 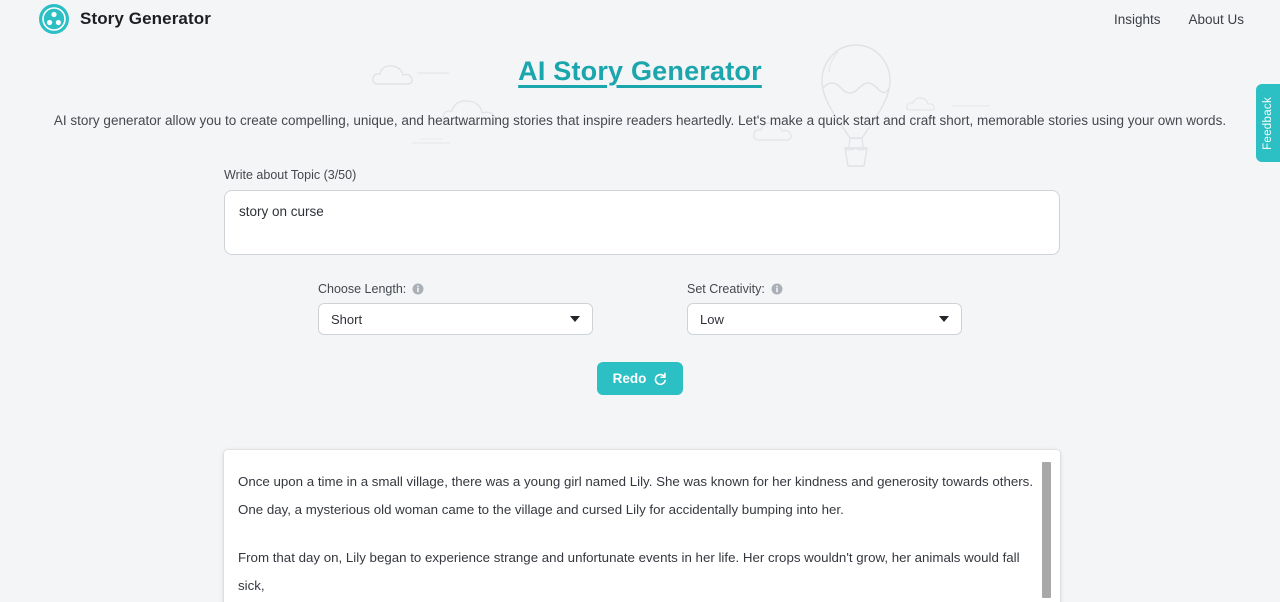 I want to click on scrollbar-thumb, so click(x=1046, y=530).